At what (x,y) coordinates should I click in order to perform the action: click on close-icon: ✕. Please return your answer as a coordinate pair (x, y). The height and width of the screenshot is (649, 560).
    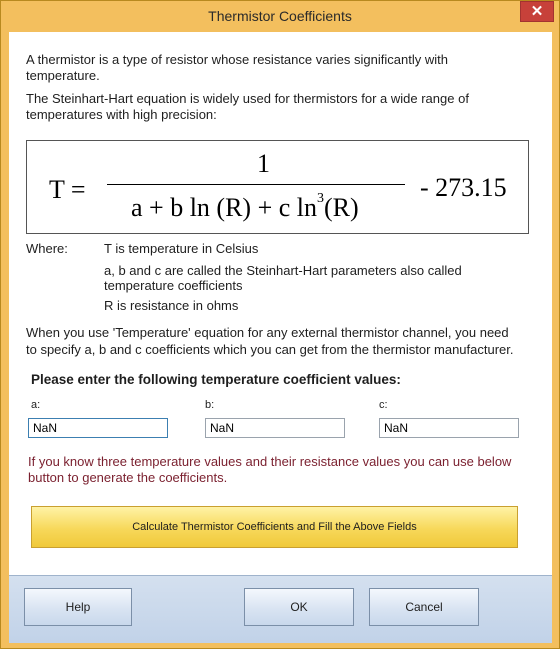
    Looking at the image, I should click on (537, 11).